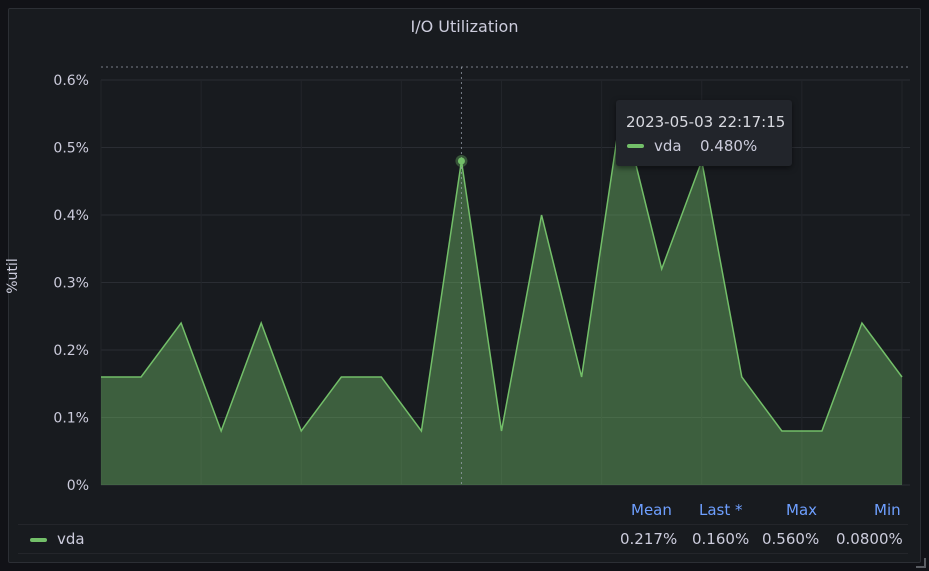 Image resolution: width=929 pixels, height=571 pixels. Describe the element at coordinates (869, 539) in the screenshot. I see `legend-min-value: 0.0800%` at that location.